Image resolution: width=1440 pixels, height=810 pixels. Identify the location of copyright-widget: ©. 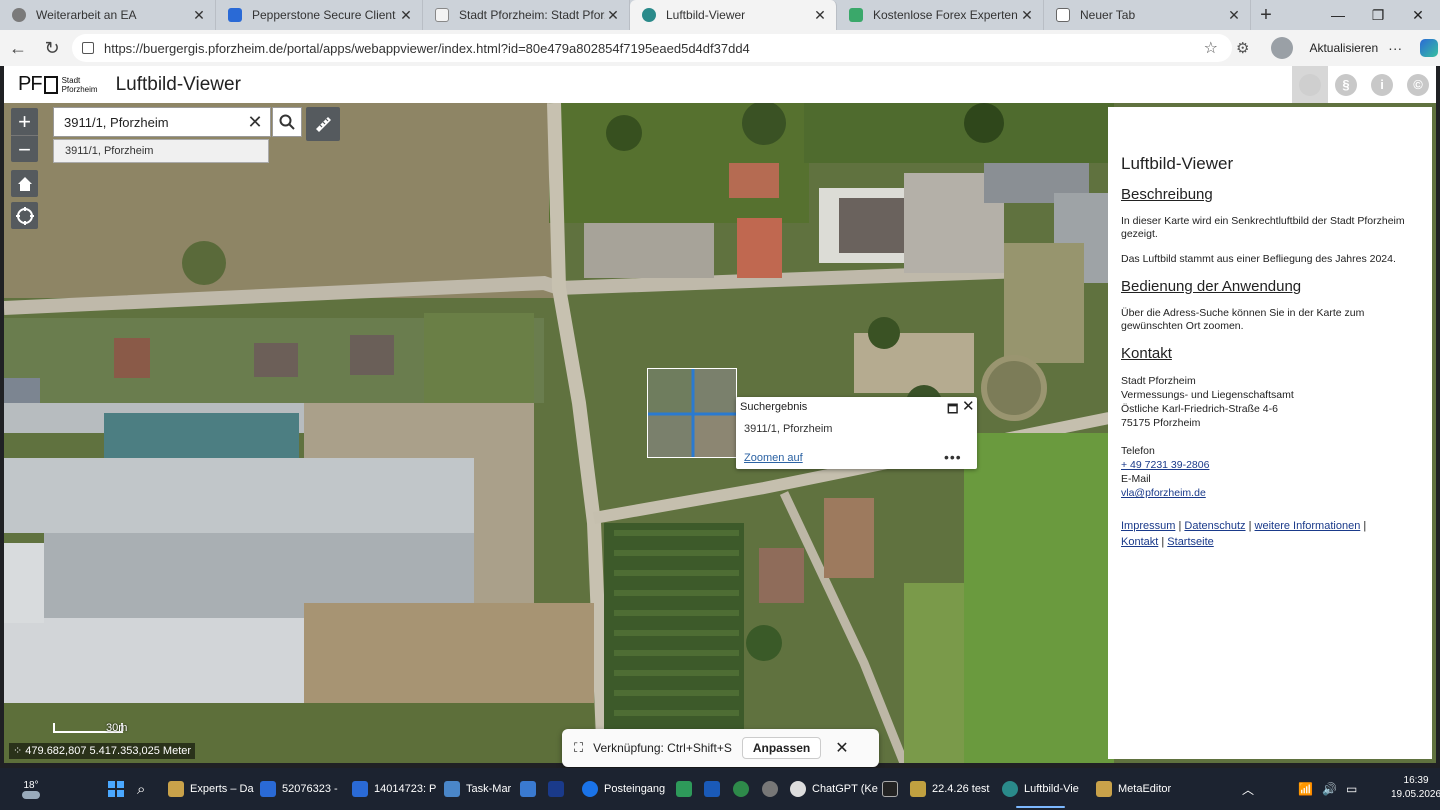
(1418, 84).